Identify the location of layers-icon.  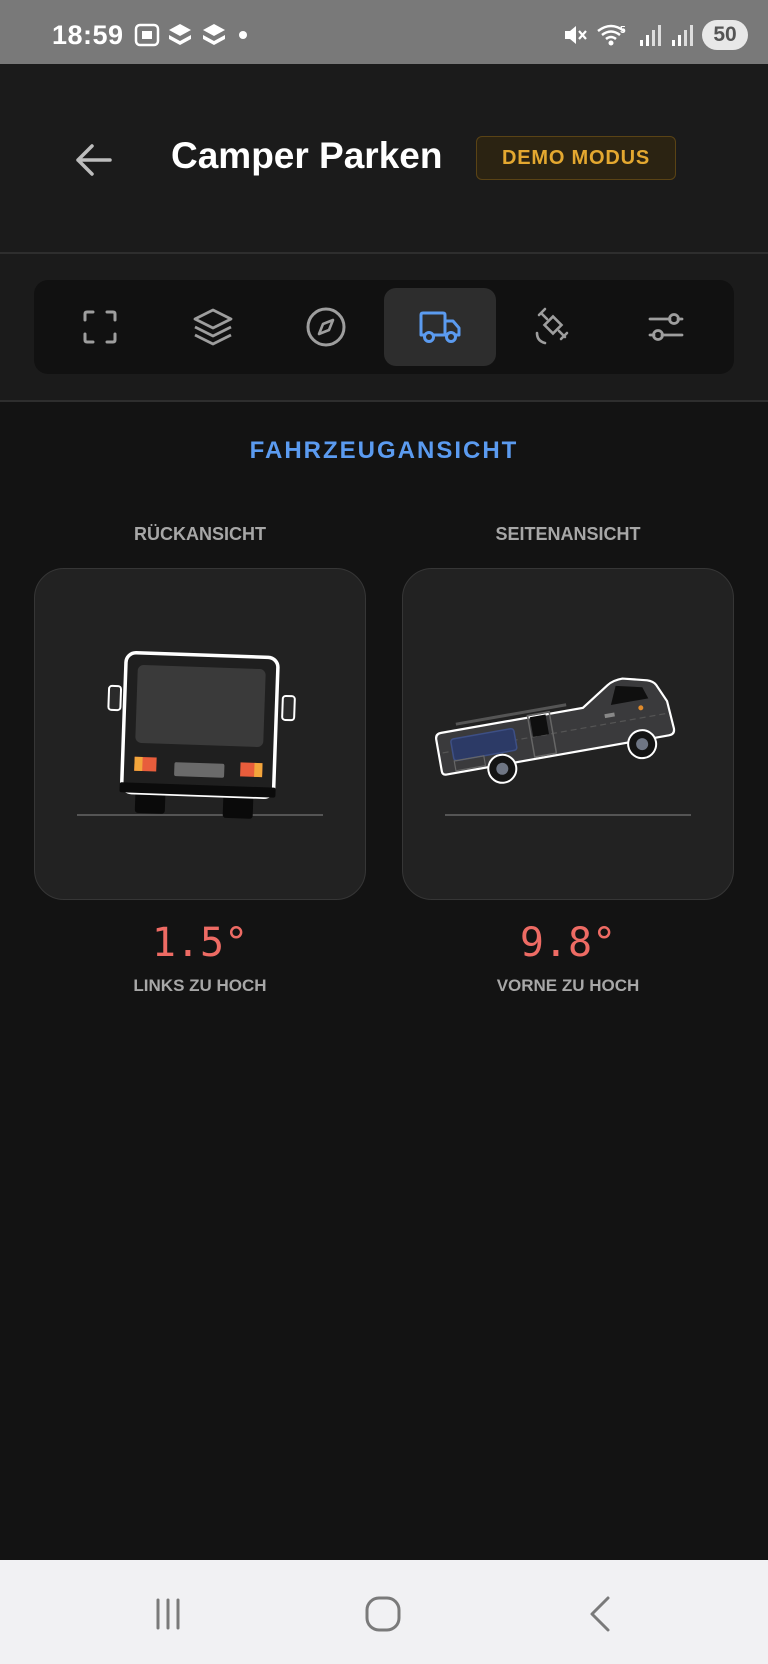
(213, 327).